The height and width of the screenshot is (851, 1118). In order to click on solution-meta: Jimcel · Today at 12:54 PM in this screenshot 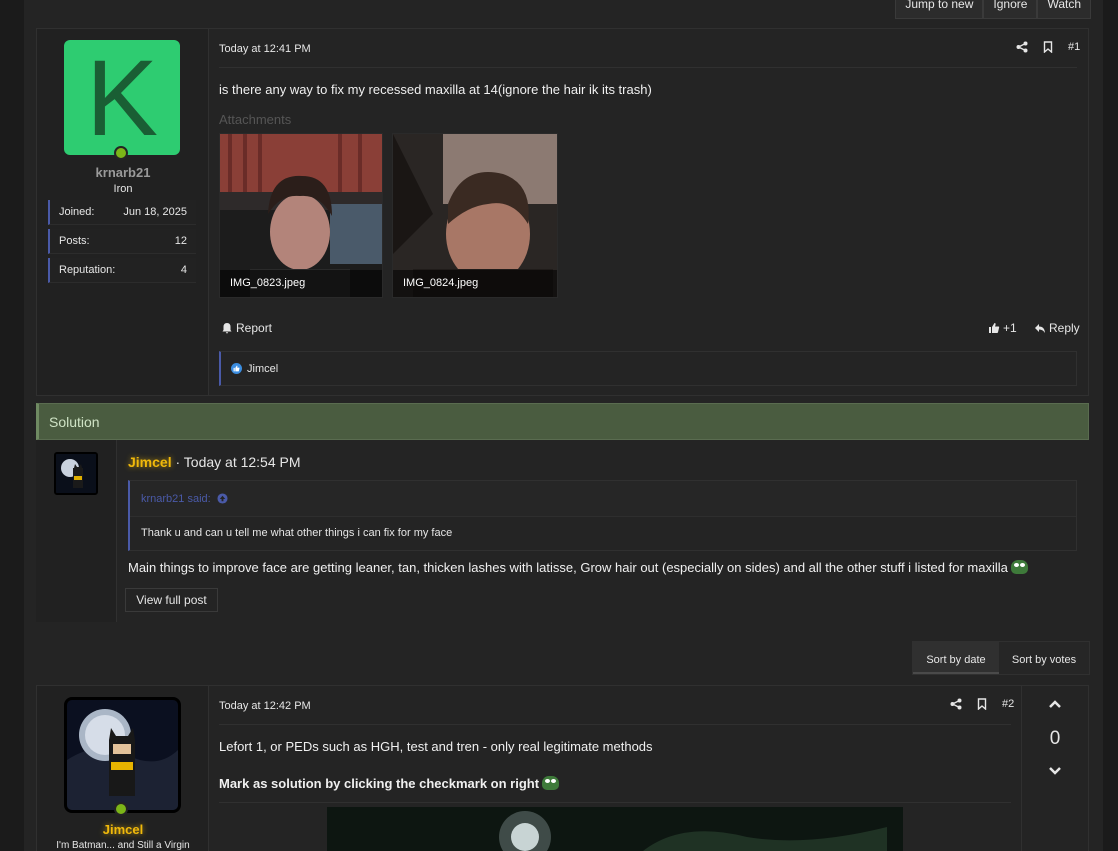, I will do `click(214, 462)`.